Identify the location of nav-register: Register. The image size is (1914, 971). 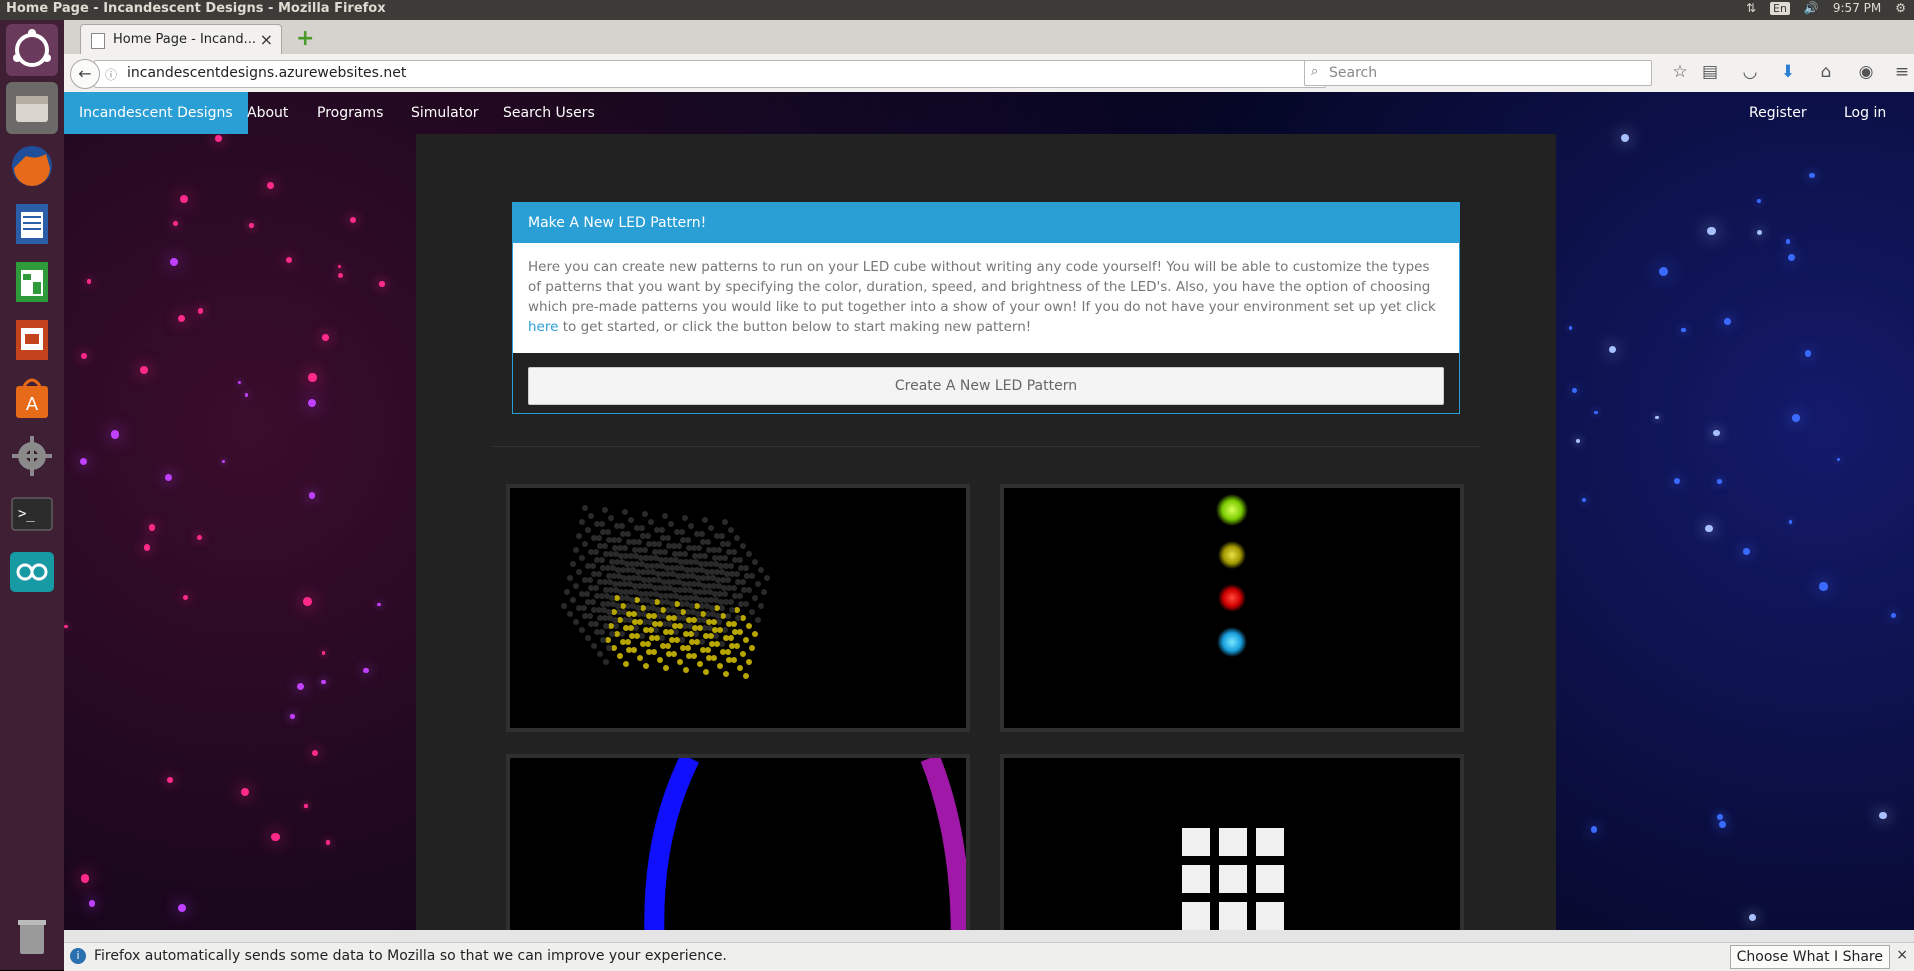
(1778, 113).